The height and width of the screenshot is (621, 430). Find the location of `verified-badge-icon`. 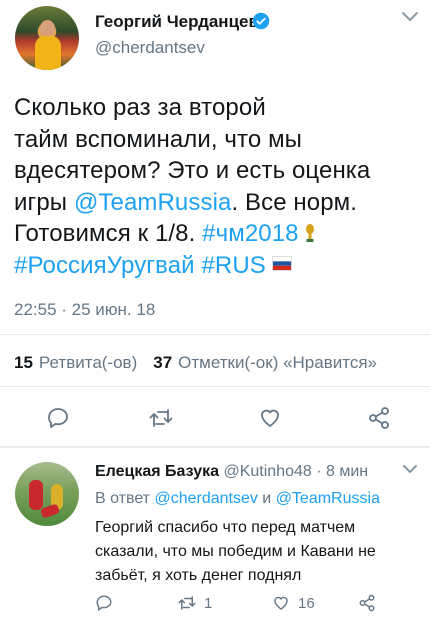

verified-badge-icon is located at coordinates (261, 21).